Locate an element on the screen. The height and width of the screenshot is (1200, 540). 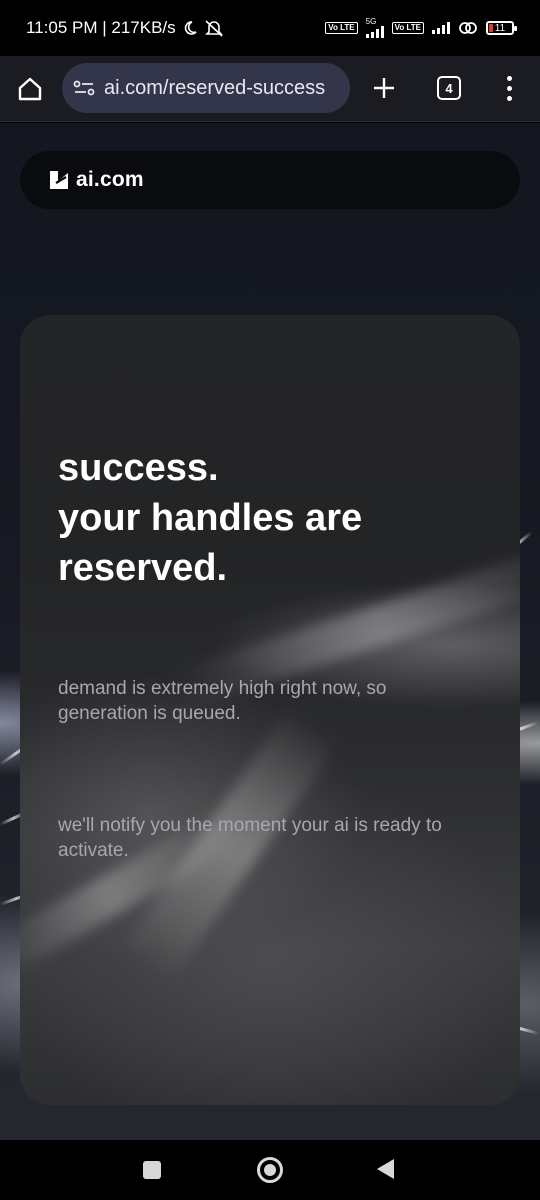
status-left: 11:05 PM | 217KB/s is located at coordinates (125, 28).